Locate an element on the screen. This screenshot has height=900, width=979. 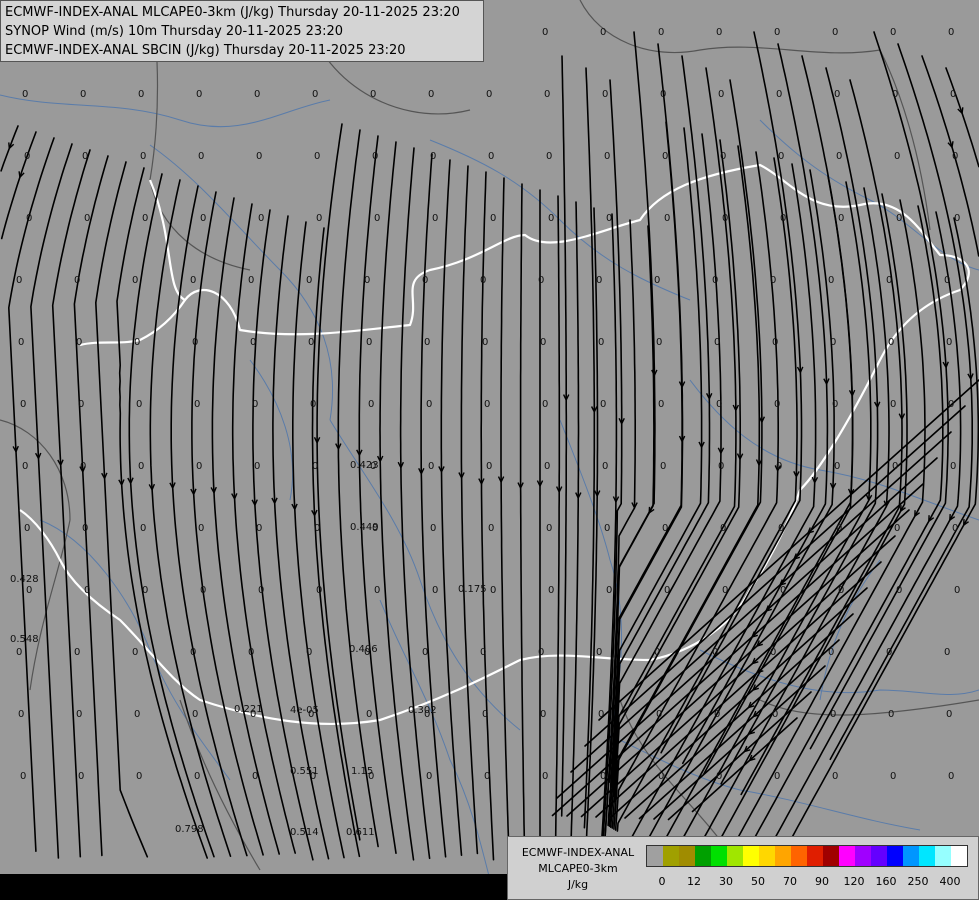
legend-tick-labels: 0 12 30 50 70 90 120 160 250 400 is located at coordinates (811, 883).